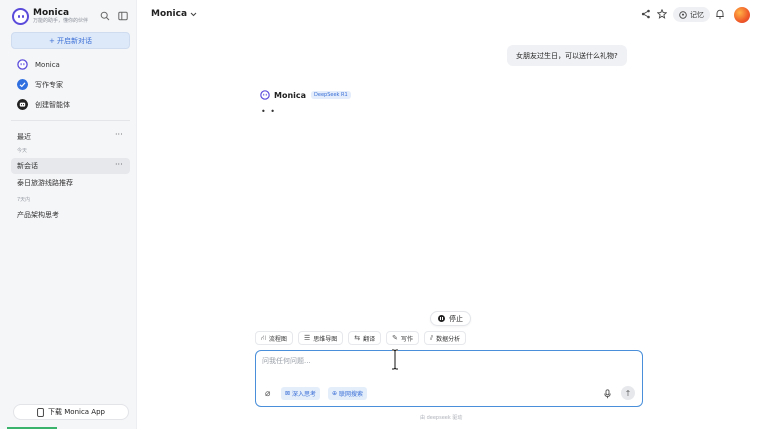 This screenshot has height=436, width=767. What do you see at coordinates (449, 378) in the screenshot?
I see `composer: ⌀ ⊠ 深入思考 ⊕ 联网搜索 ↑` at bounding box center [449, 378].